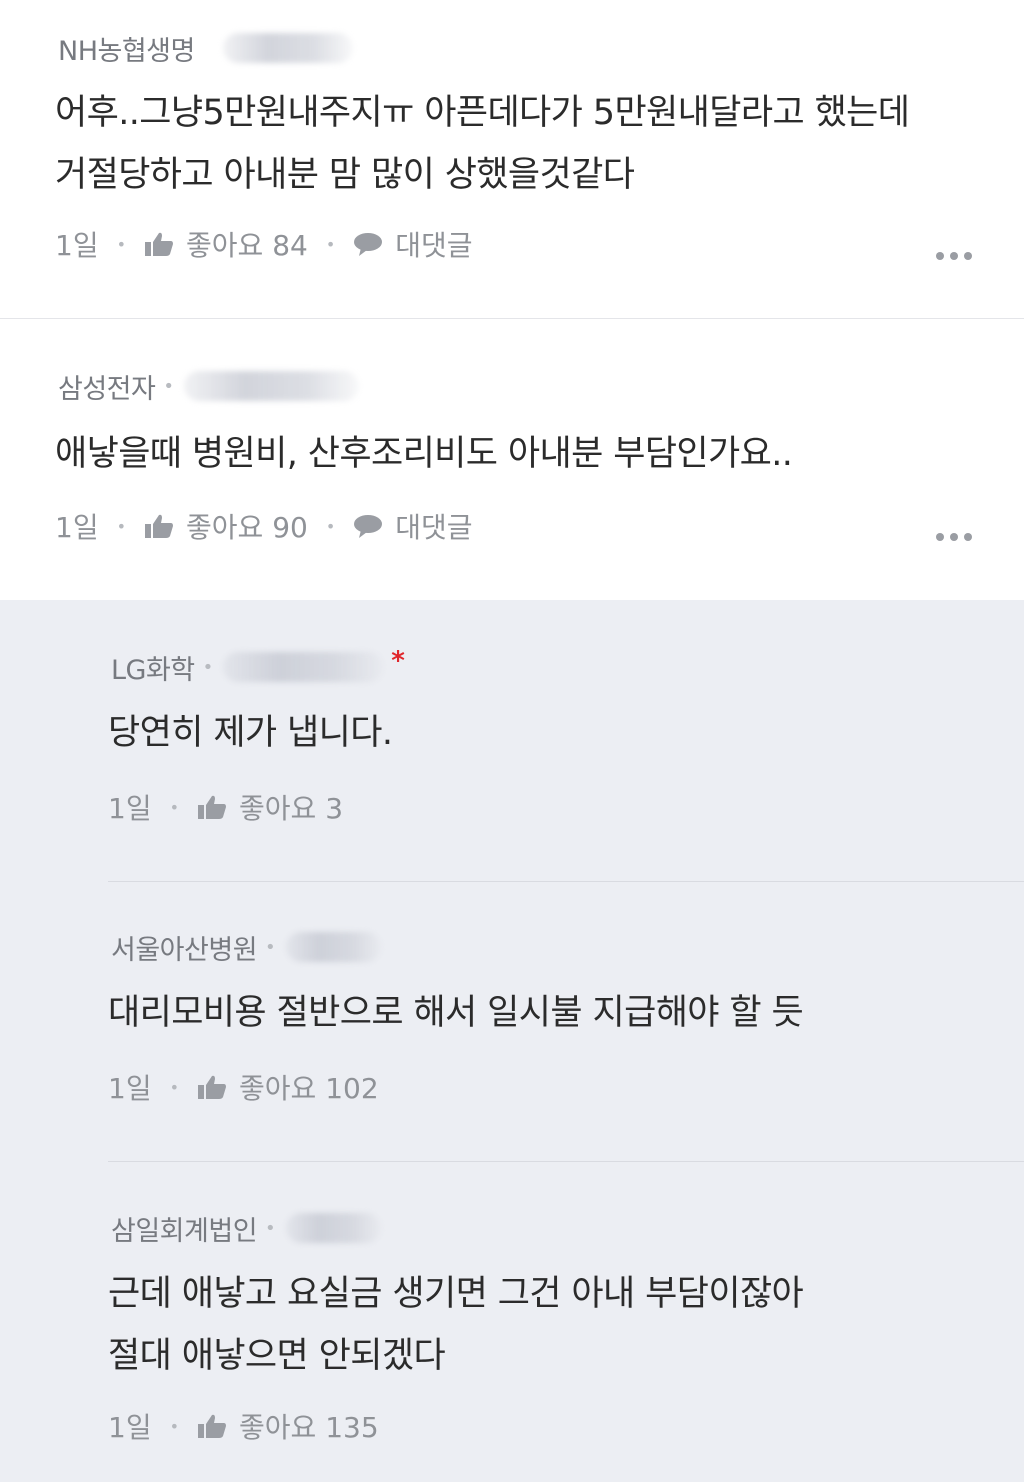 The image size is (1024, 1482). What do you see at coordinates (424, 454) in the screenshot?
I see `comment-text: 애낳을때 병원비, 산후조리비도 아내분 부담인가요..` at bounding box center [424, 454].